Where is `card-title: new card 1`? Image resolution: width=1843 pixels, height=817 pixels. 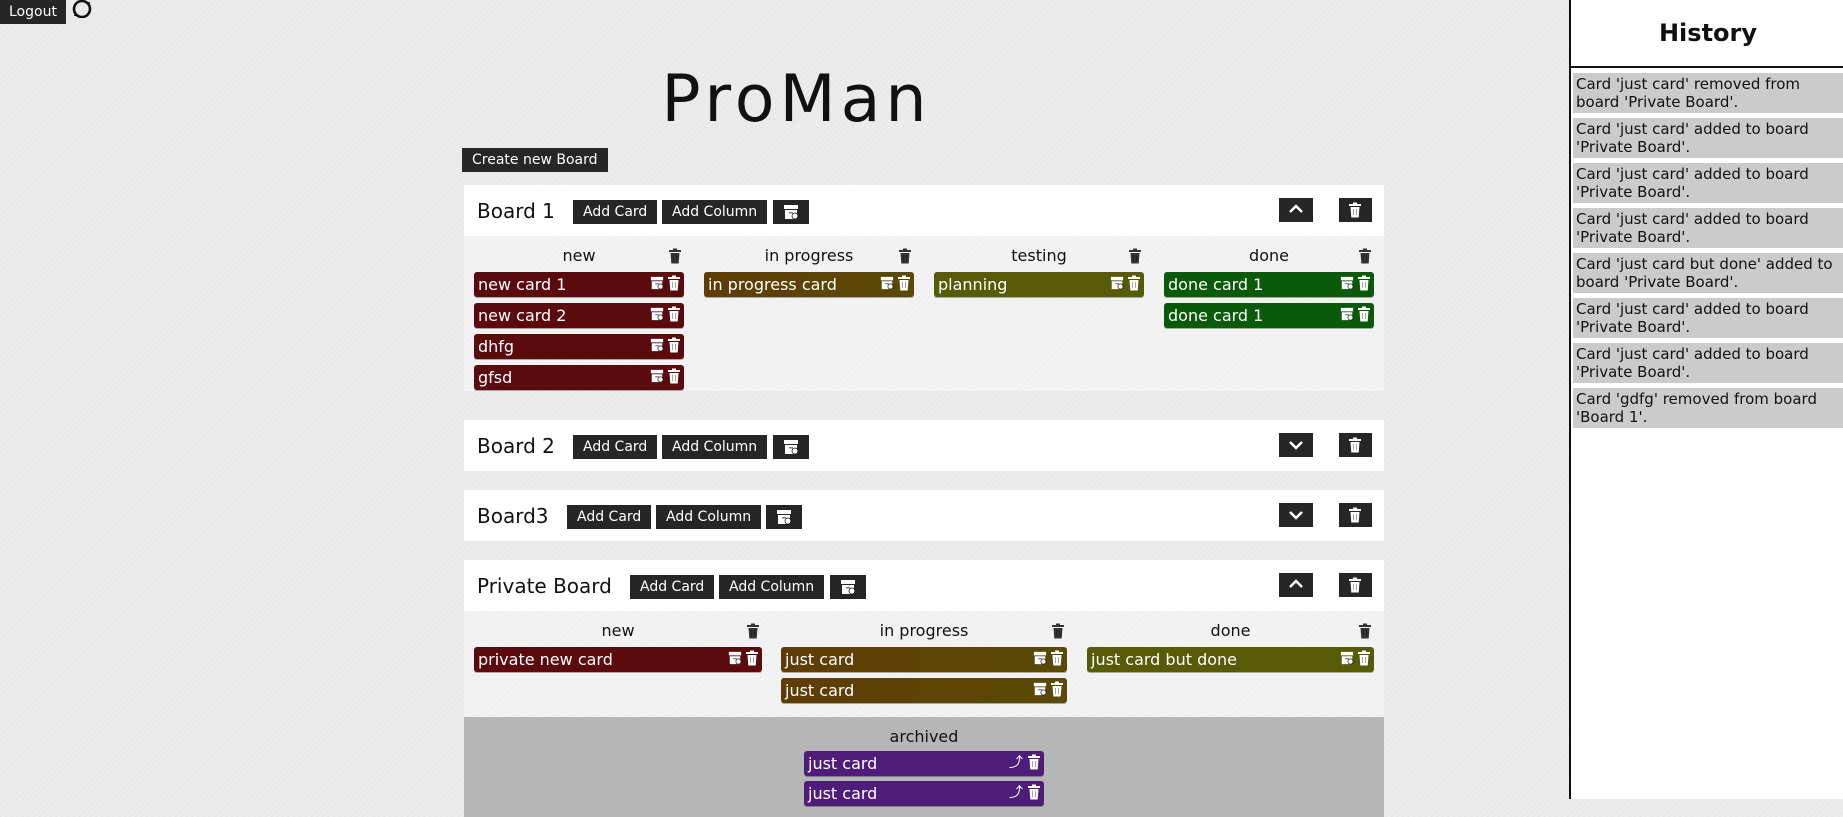
card-title: new card 1 is located at coordinates (522, 284).